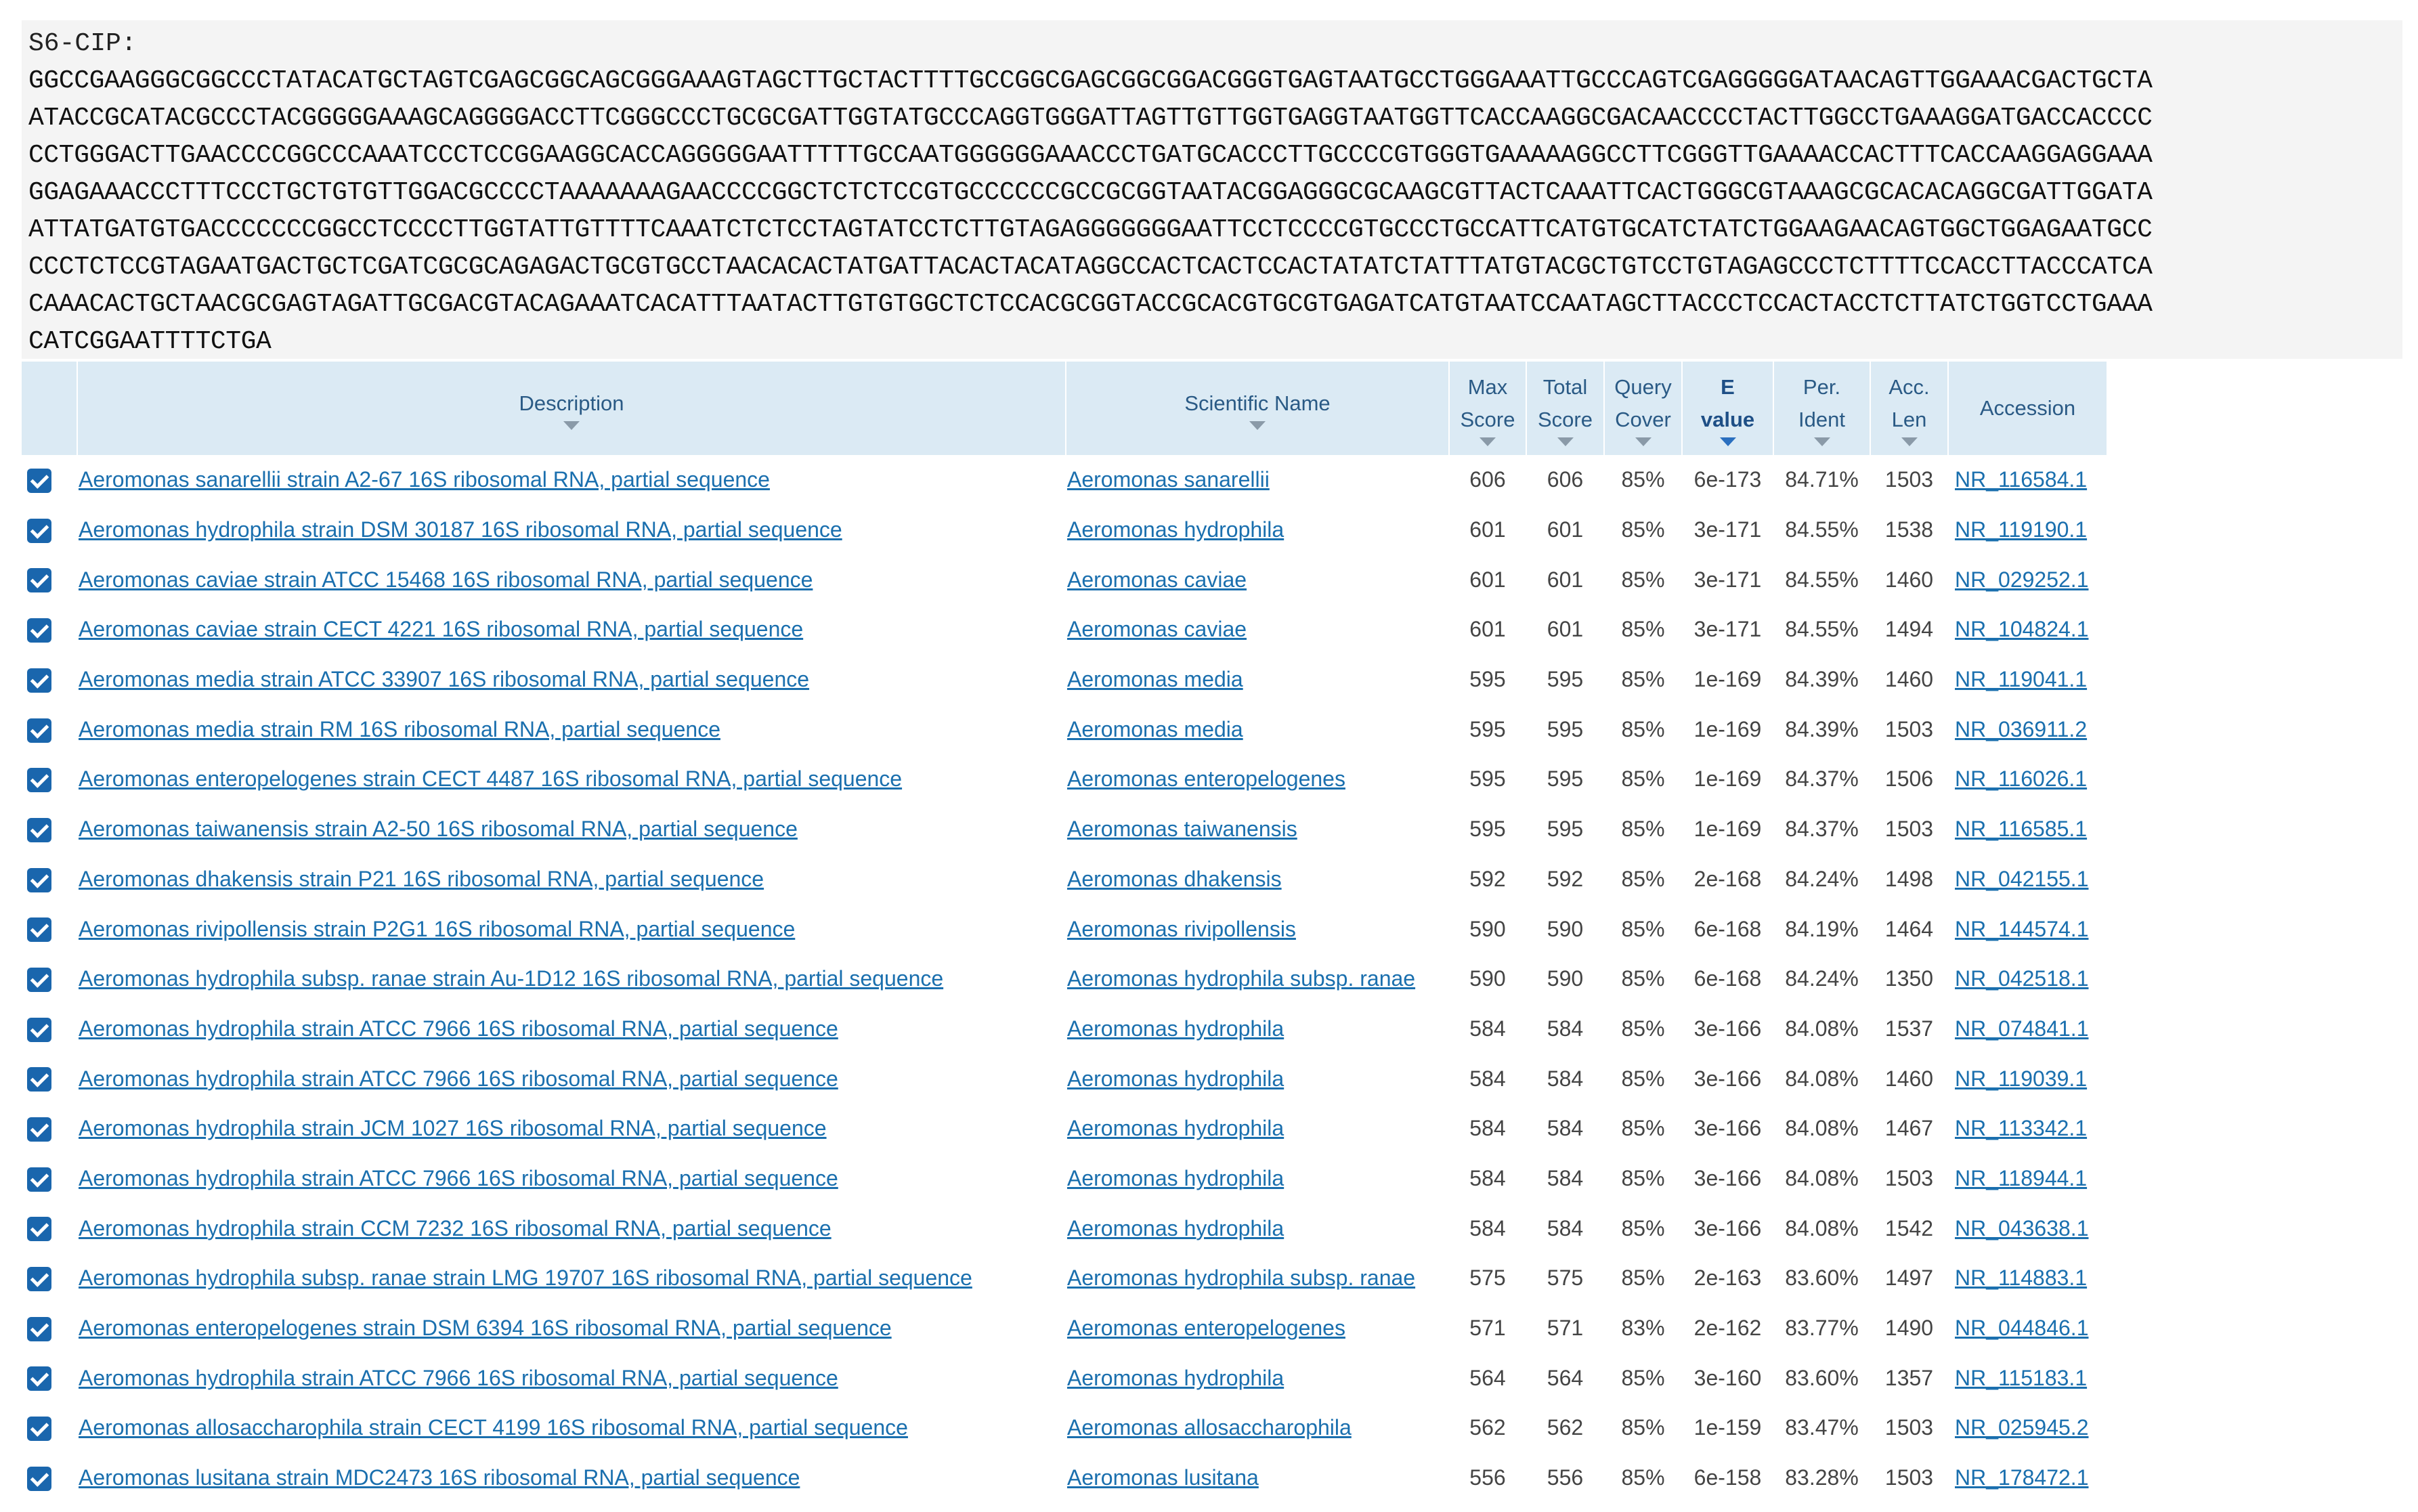 Image resolution: width=2418 pixels, height=1512 pixels. What do you see at coordinates (2021, 1078) in the screenshot?
I see `accession-link: NR_119039.1` at bounding box center [2021, 1078].